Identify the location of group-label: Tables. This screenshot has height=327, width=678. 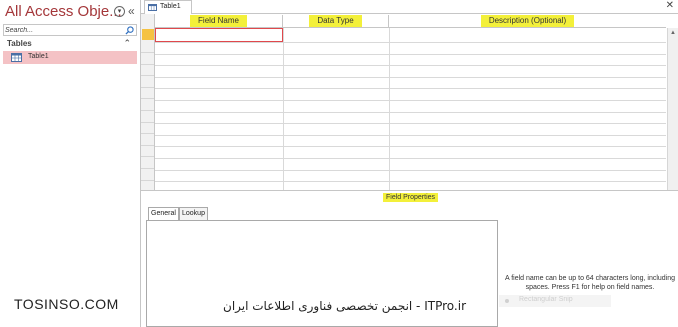
(19, 43).